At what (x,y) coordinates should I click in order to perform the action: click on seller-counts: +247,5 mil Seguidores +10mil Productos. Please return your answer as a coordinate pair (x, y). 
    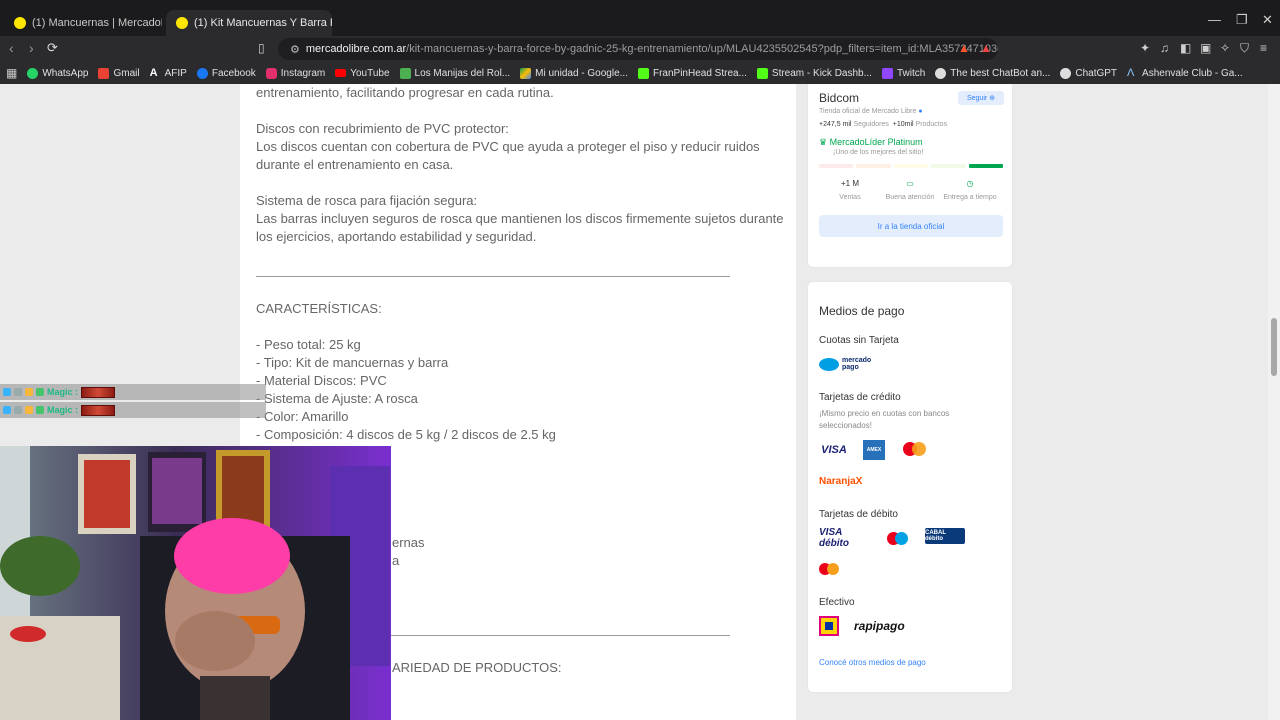
    Looking at the image, I should click on (883, 124).